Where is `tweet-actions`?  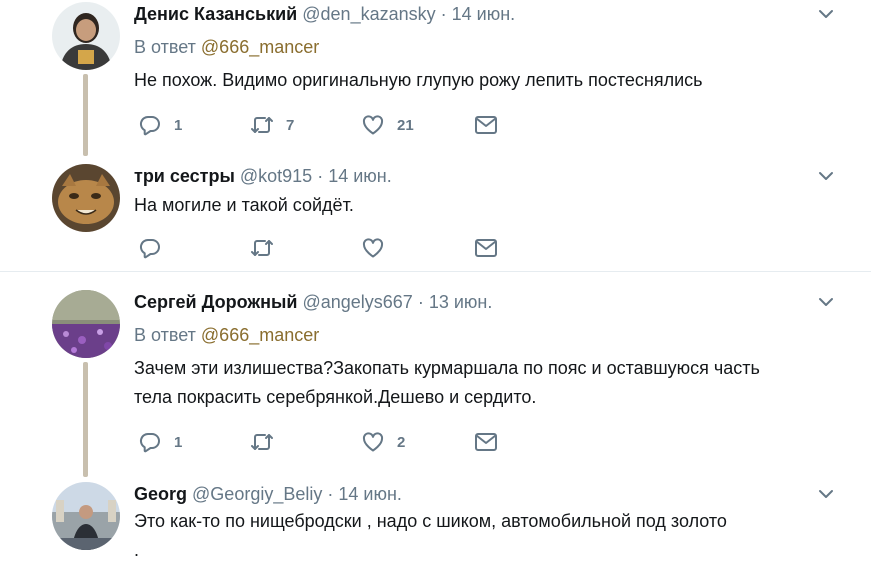 tweet-actions is located at coordinates (334, 248).